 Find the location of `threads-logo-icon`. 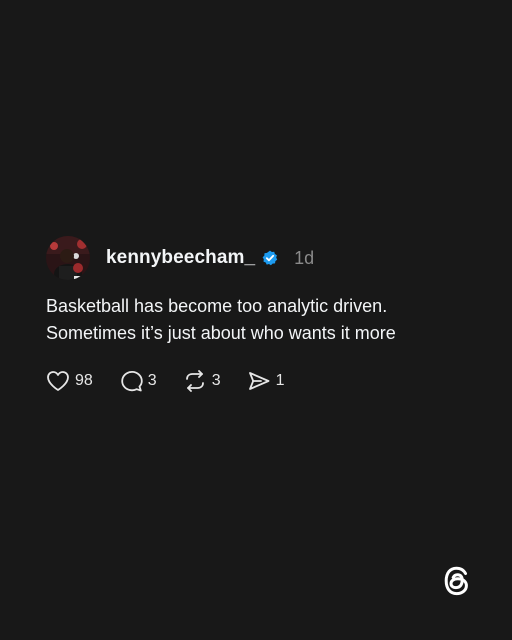

threads-logo-icon is located at coordinates (457, 581).